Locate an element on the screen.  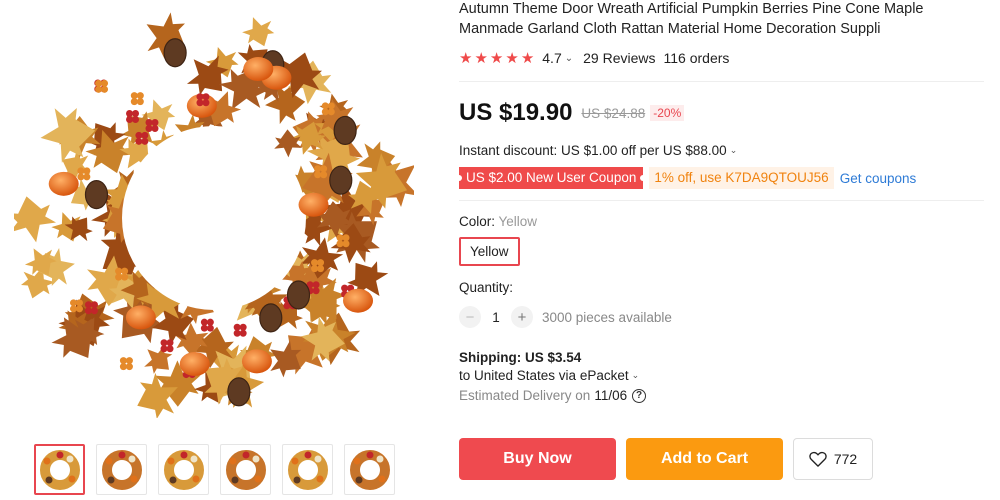
shipping-destination-text: to United States via ePacket is located at coordinates (544, 375).